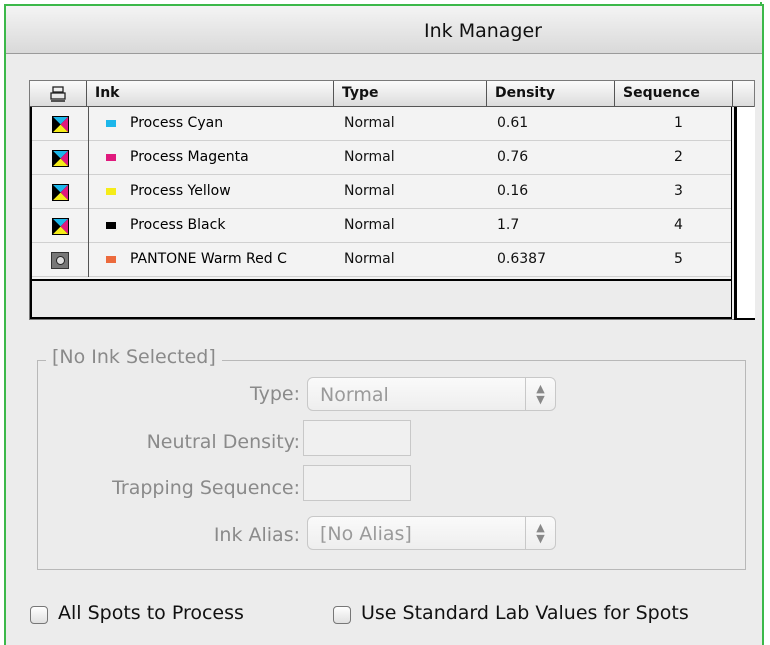  What do you see at coordinates (678, 157) in the screenshot?
I see `ink-sequence: 2` at bounding box center [678, 157].